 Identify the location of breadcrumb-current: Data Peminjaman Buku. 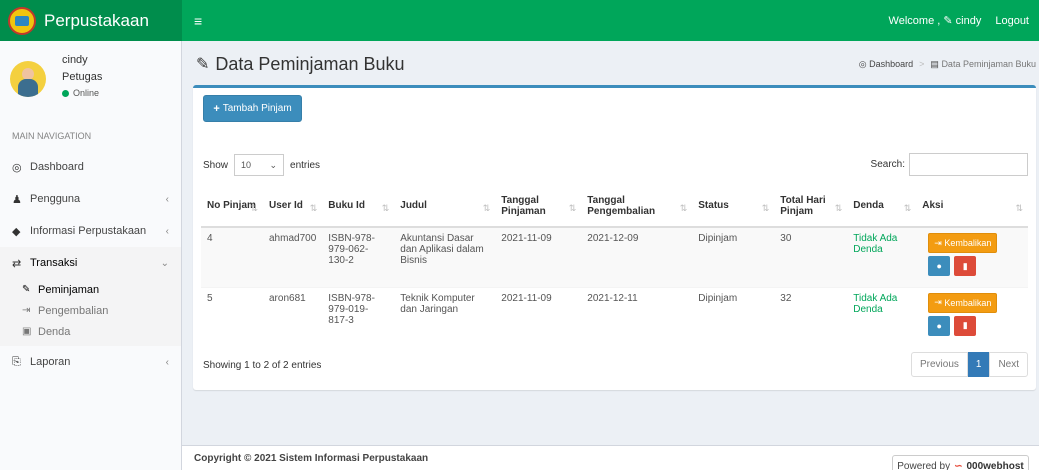
(988, 64).